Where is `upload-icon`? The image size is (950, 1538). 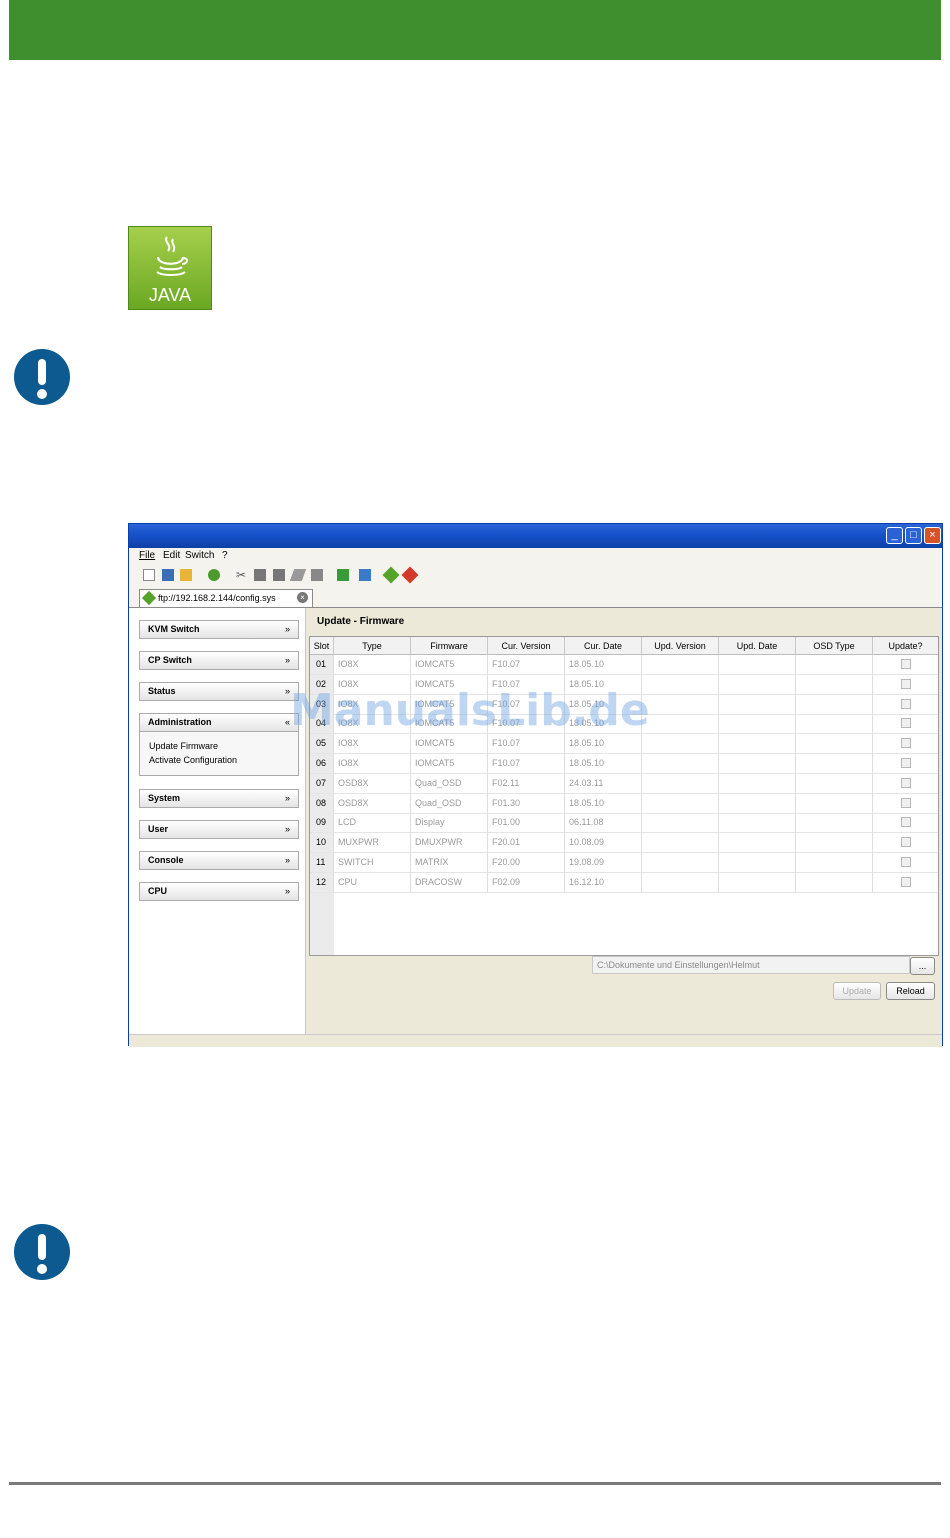 upload-icon is located at coordinates (365, 575).